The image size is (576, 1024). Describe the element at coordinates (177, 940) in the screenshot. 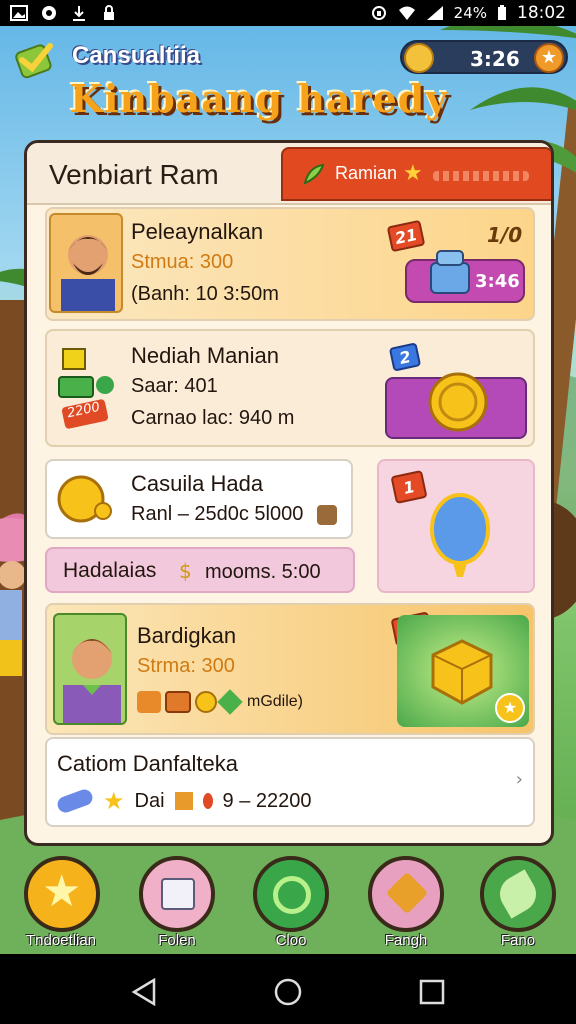

I see `nav-label: Folen` at that location.